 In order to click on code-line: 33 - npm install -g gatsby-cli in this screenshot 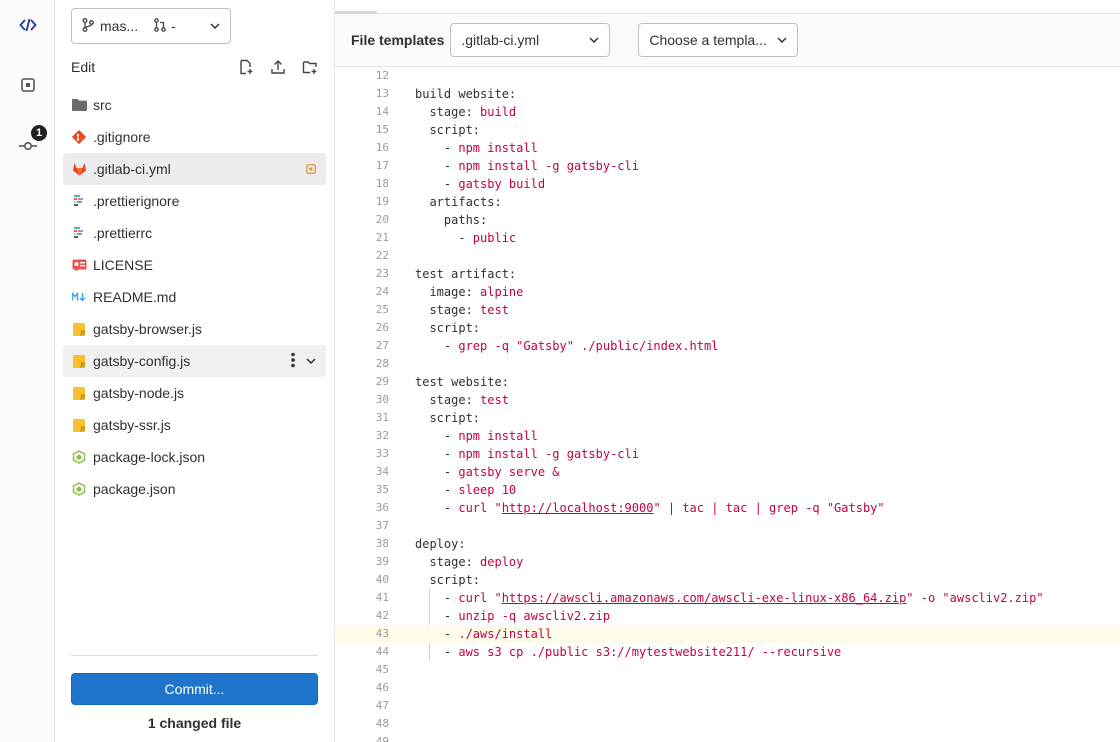, I will do `click(727, 454)`.